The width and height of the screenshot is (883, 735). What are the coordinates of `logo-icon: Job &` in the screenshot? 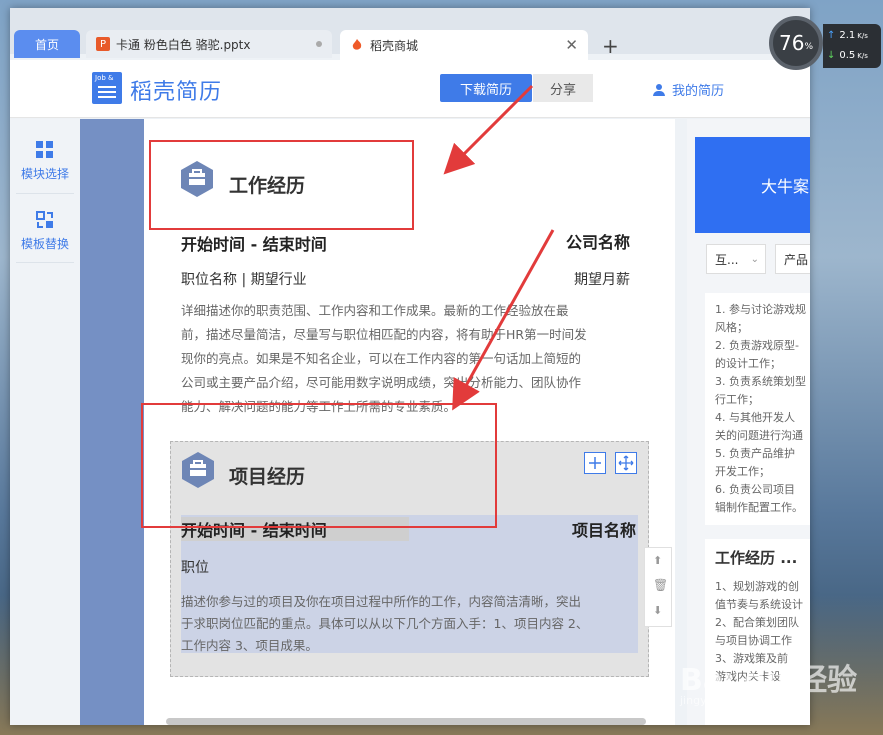 It's located at (107, 88).